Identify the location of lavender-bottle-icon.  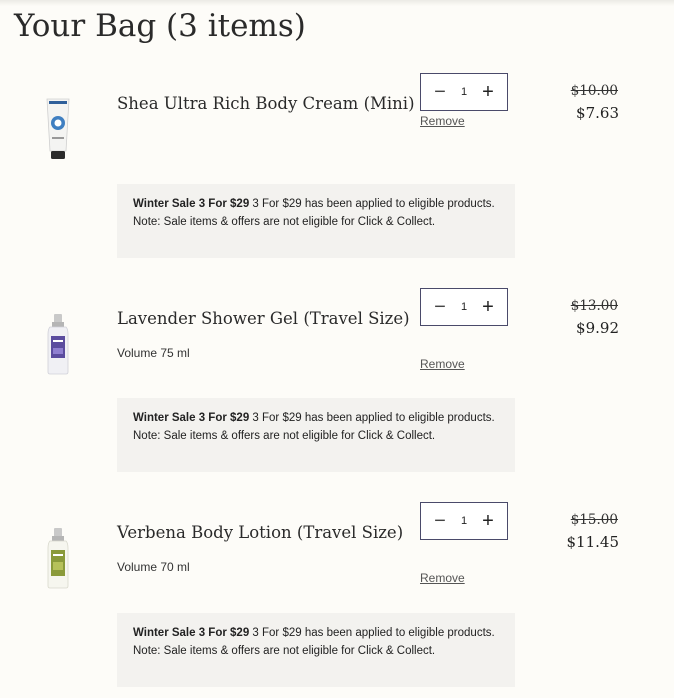
(58, 344).